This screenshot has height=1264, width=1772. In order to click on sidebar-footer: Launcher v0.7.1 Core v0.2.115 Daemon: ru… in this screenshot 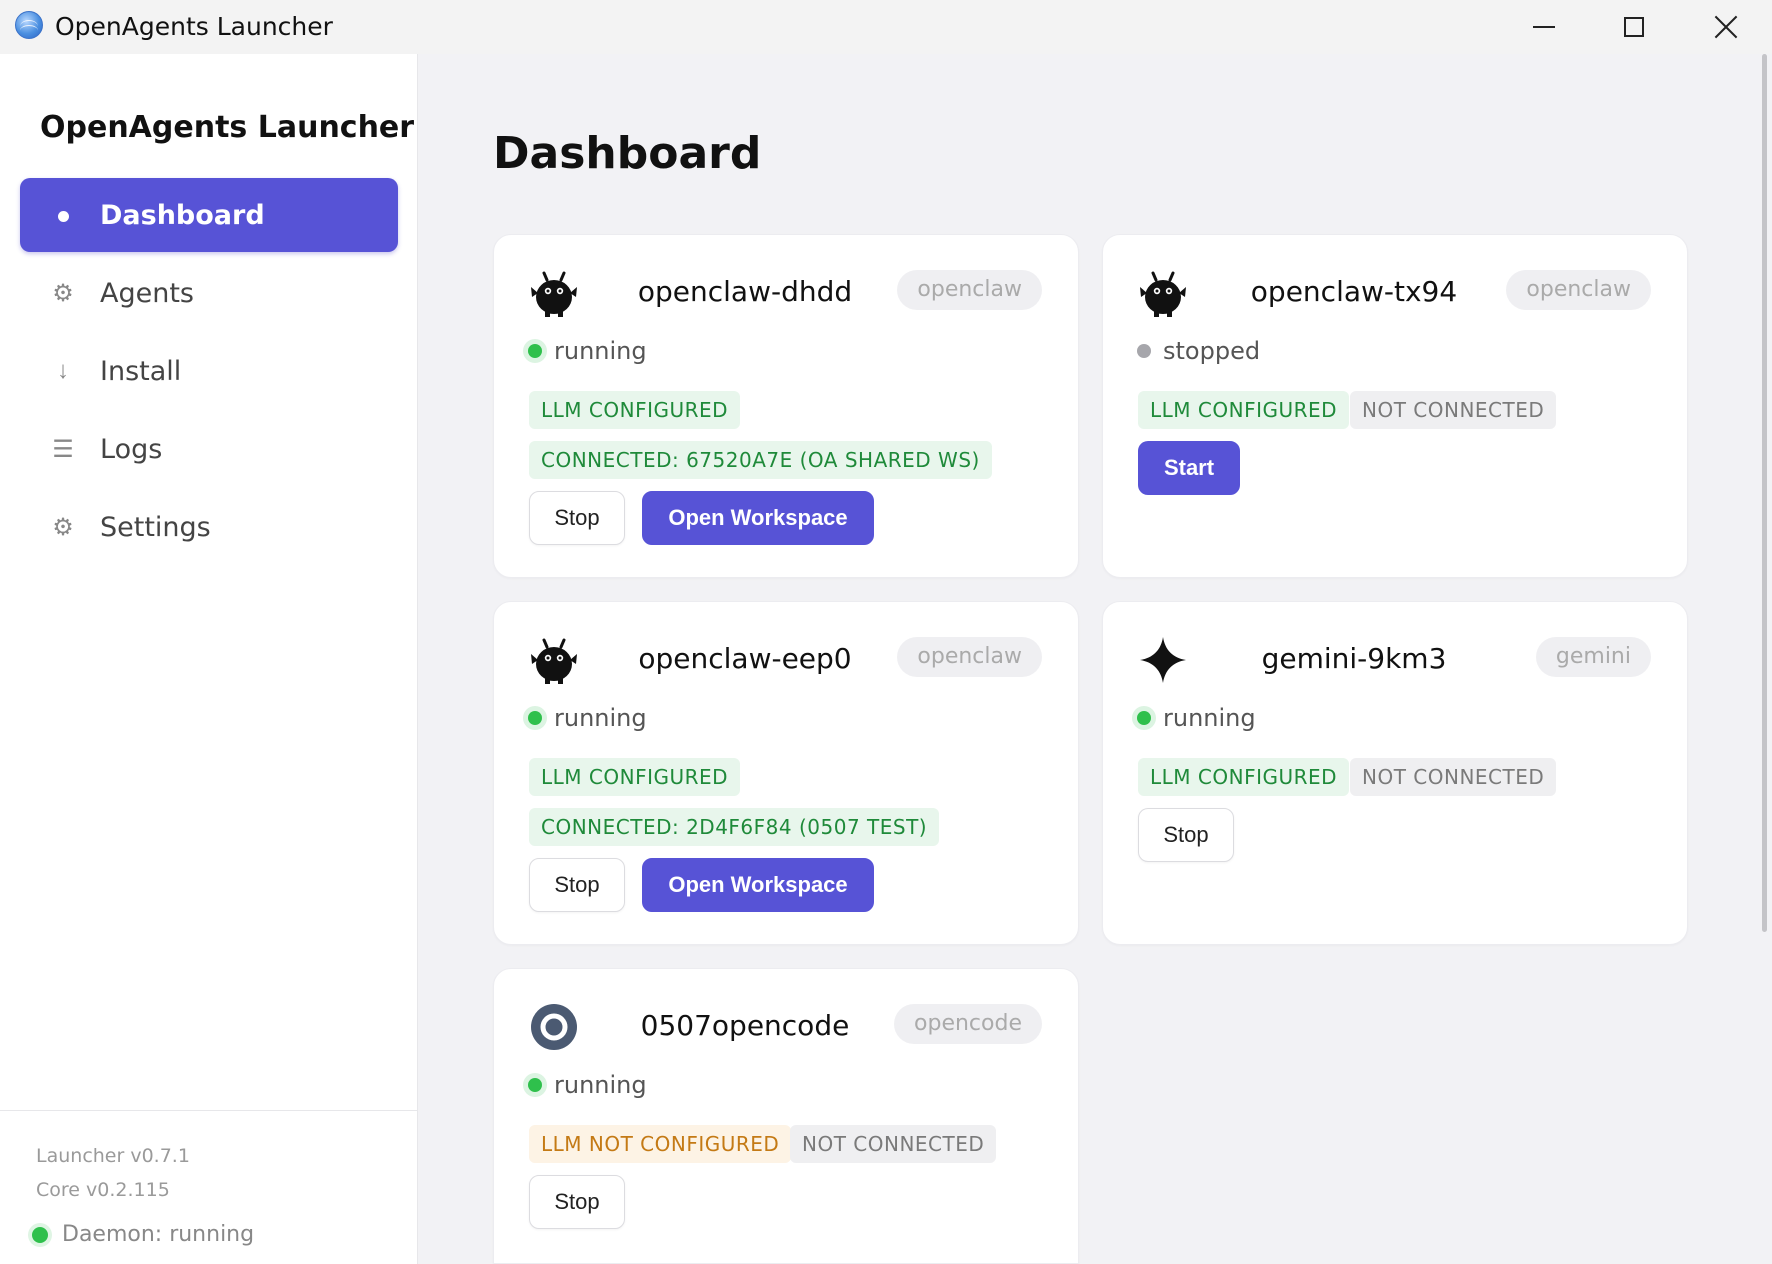, I will do `click(209, 1187)`.